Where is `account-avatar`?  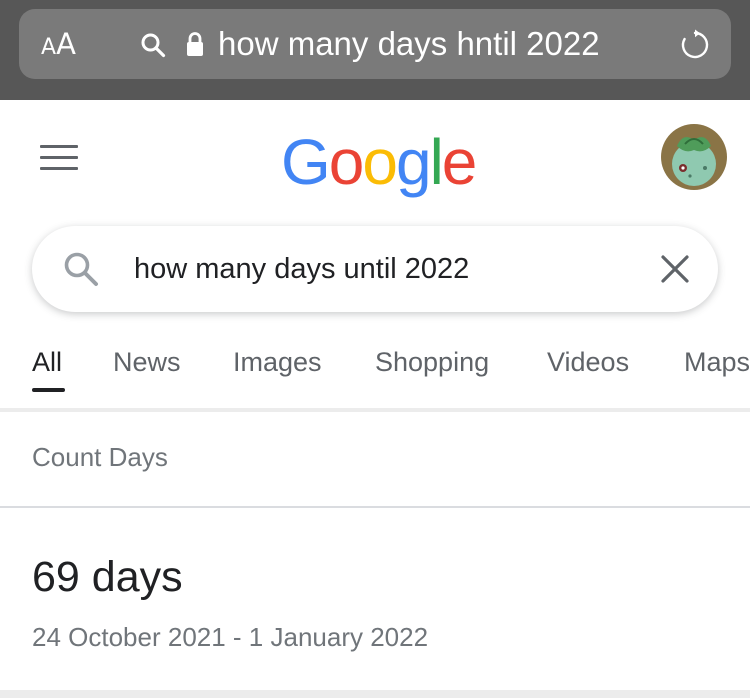 account-avatar is located at coordinates (694, 157).